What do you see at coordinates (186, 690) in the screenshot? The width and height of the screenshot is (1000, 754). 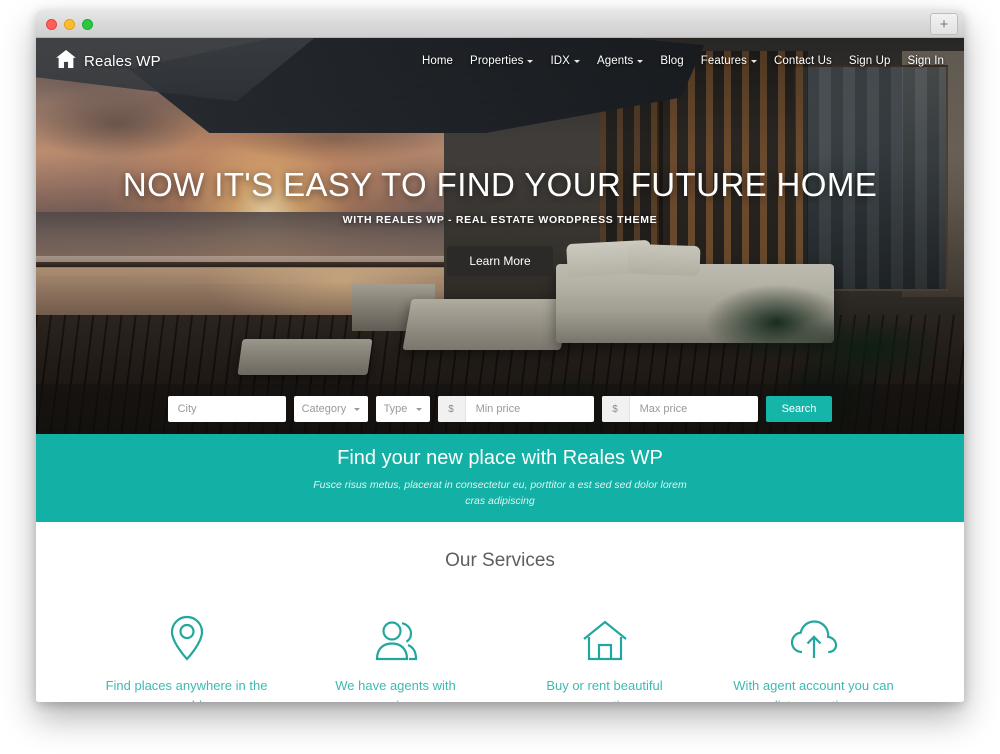 I see `service-caption: Find places anywhere in the world` at bounding box center [186, 690].